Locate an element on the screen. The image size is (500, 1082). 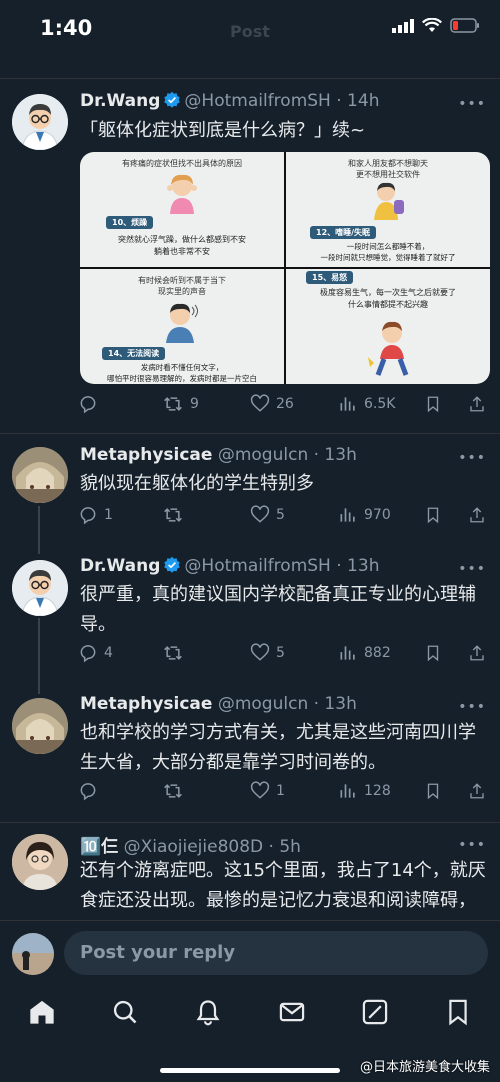
tab-grok is located at coordinates (375, 1014).